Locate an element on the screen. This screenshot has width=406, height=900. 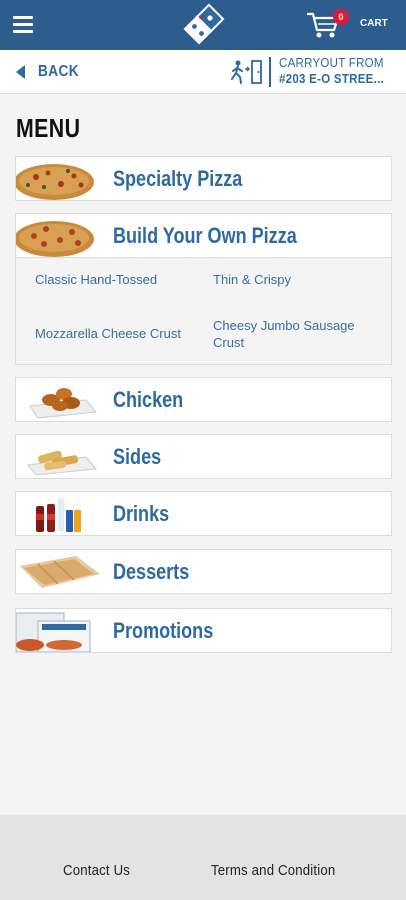
crust-option-classic-hand-tossed: Classic Hand-Tossed is located at coordinates (96, 279).